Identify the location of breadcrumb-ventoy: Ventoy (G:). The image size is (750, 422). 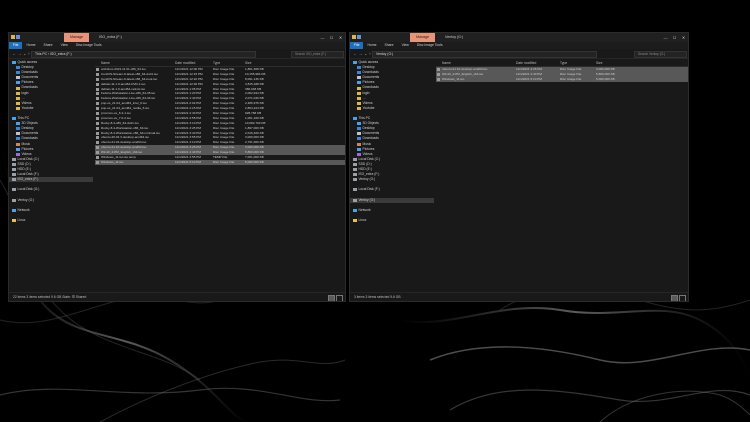
(384, 54).